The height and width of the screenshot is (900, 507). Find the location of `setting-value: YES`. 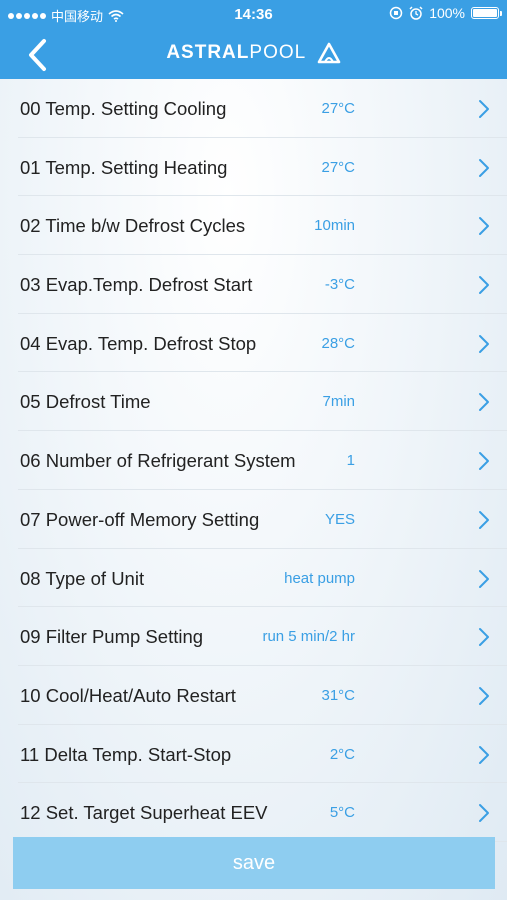

setting-value: YES is located at coordinates (339, 519).